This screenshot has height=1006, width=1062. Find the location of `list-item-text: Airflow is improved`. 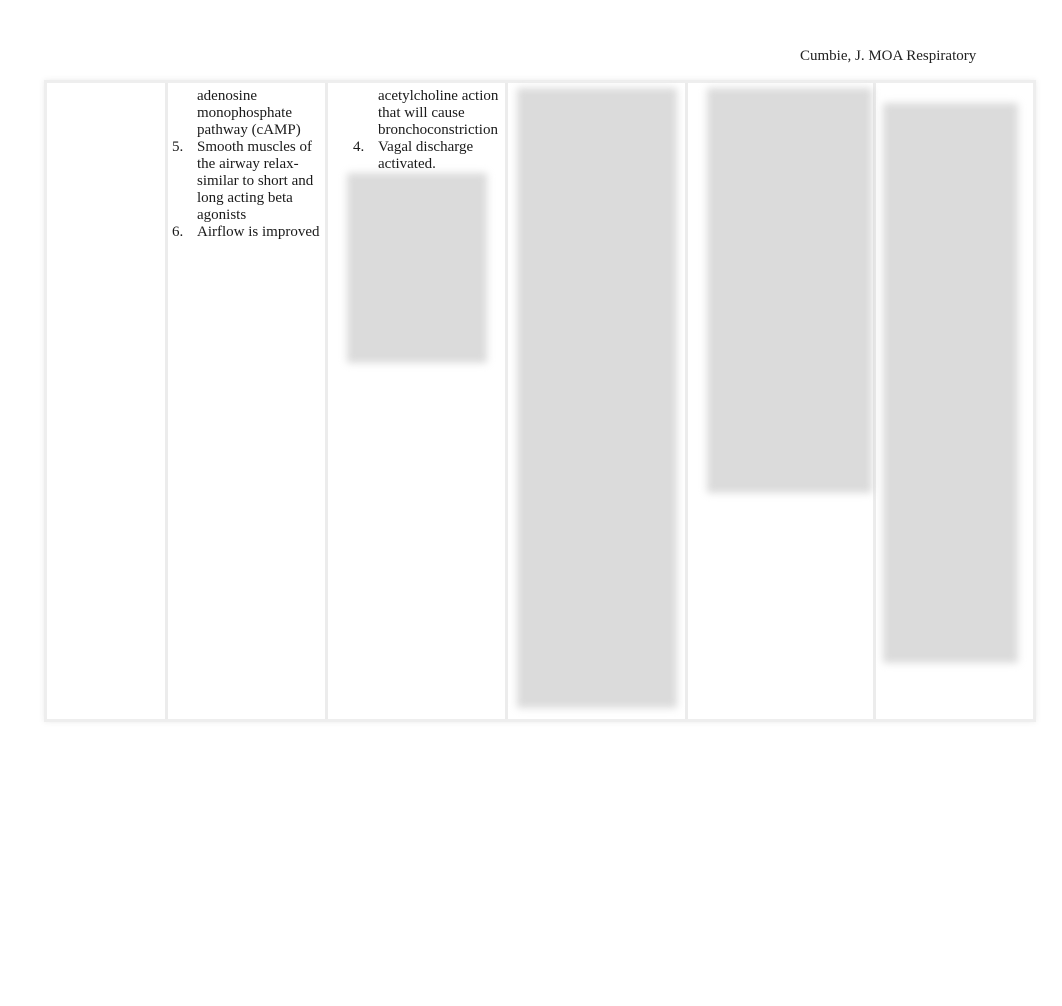

list-item-text: Airflow is improved is located at coordinates (258, 232).